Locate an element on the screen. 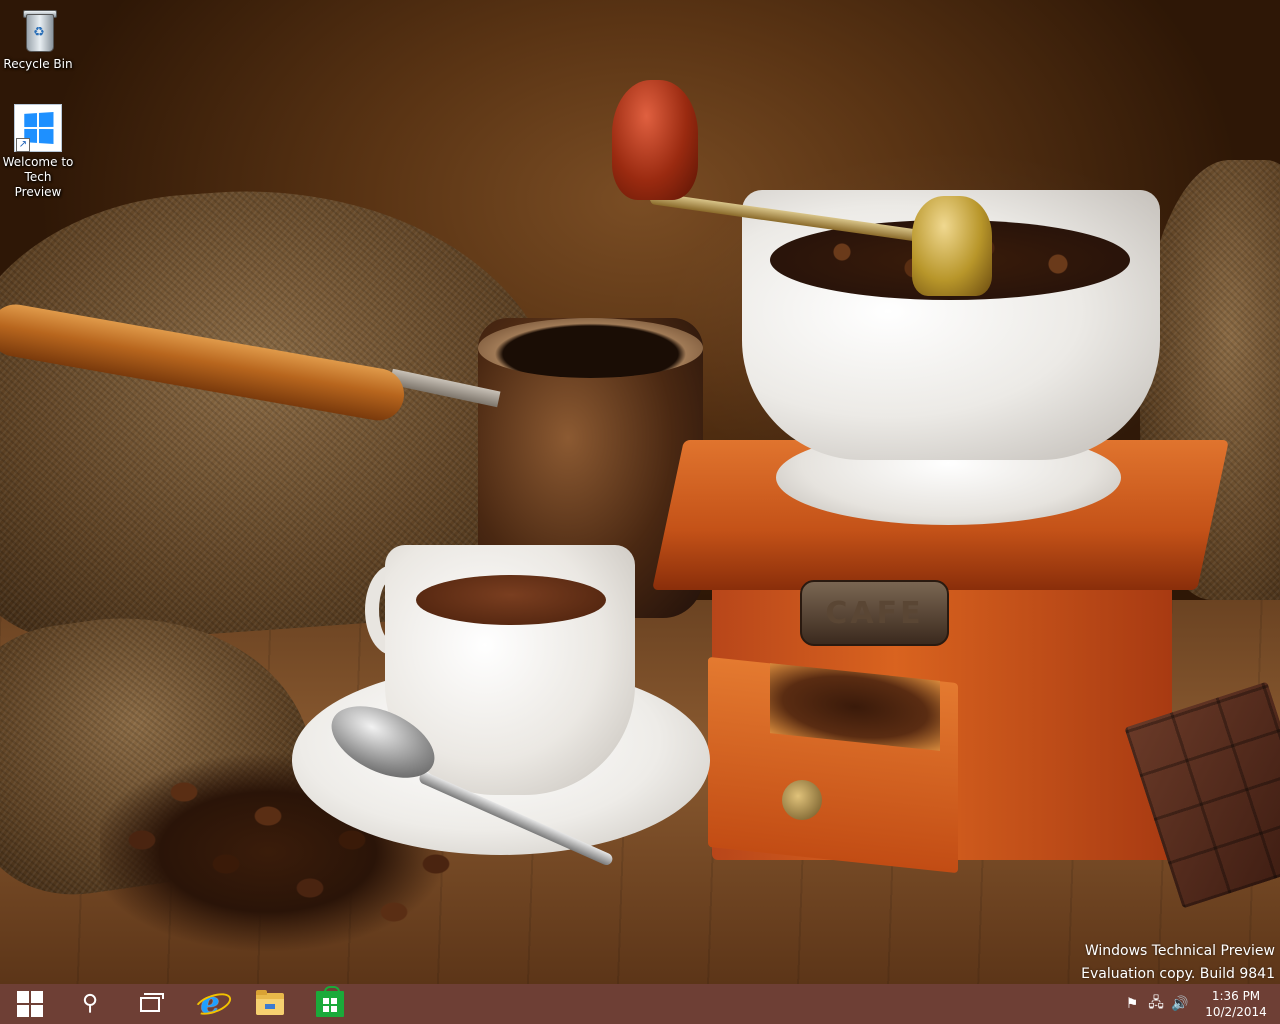  taskbar-clock: 1:36 PM 10/2/2014 is located at coordinates (1236, 1004).